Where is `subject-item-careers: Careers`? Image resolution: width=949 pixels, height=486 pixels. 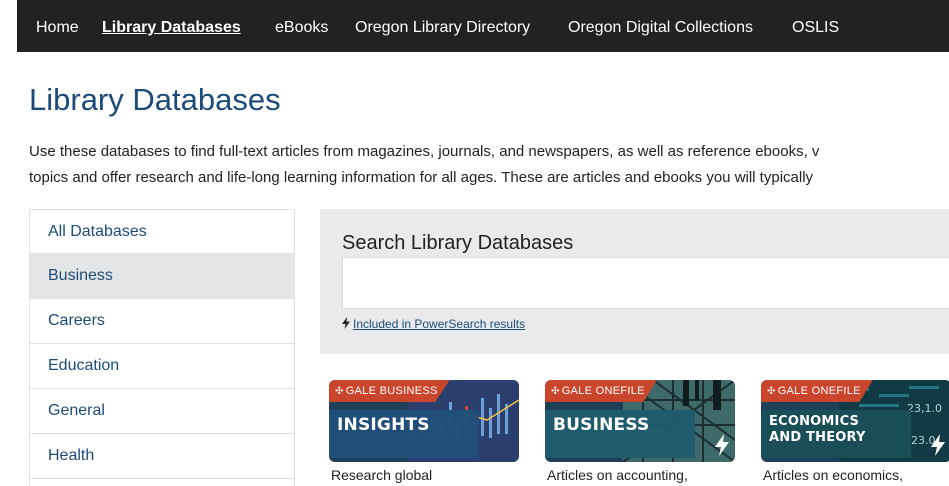
subject-item-careers: Careers is located at coordinates (162, 321).